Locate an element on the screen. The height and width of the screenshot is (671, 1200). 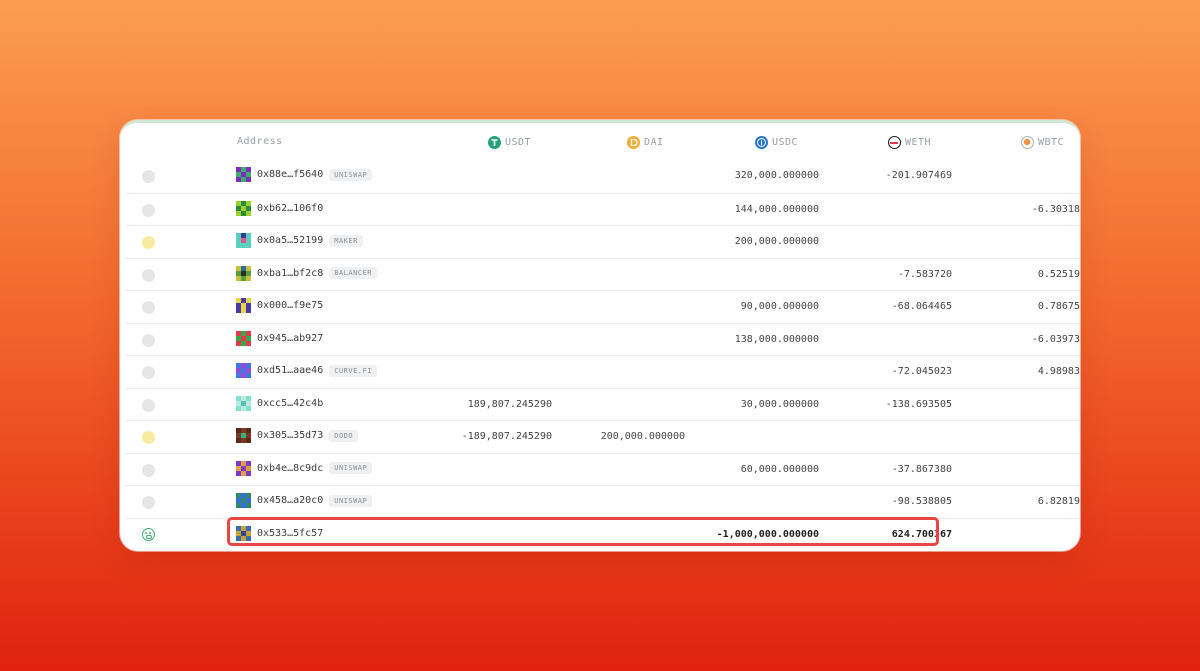
column-header-usdc: USDC is located at coordinates (776, 142).